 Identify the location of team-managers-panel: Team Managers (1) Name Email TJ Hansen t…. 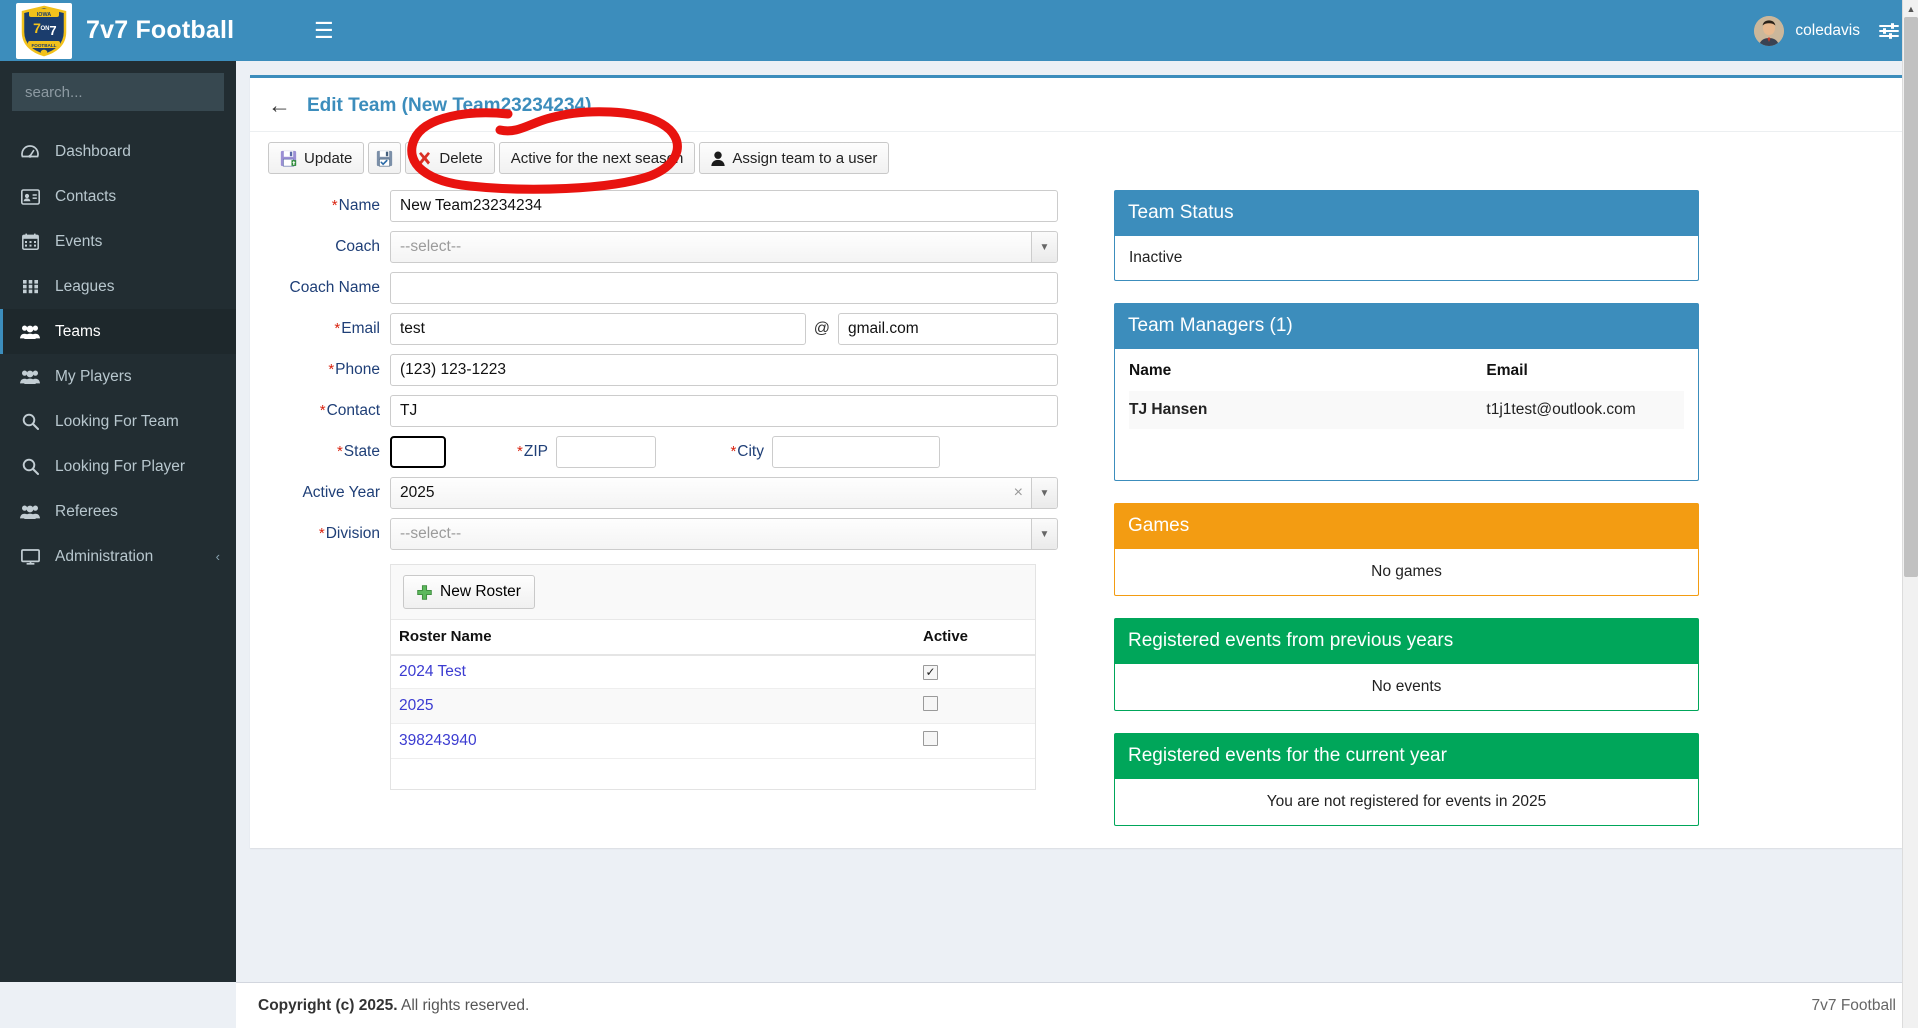
(1406, 392).